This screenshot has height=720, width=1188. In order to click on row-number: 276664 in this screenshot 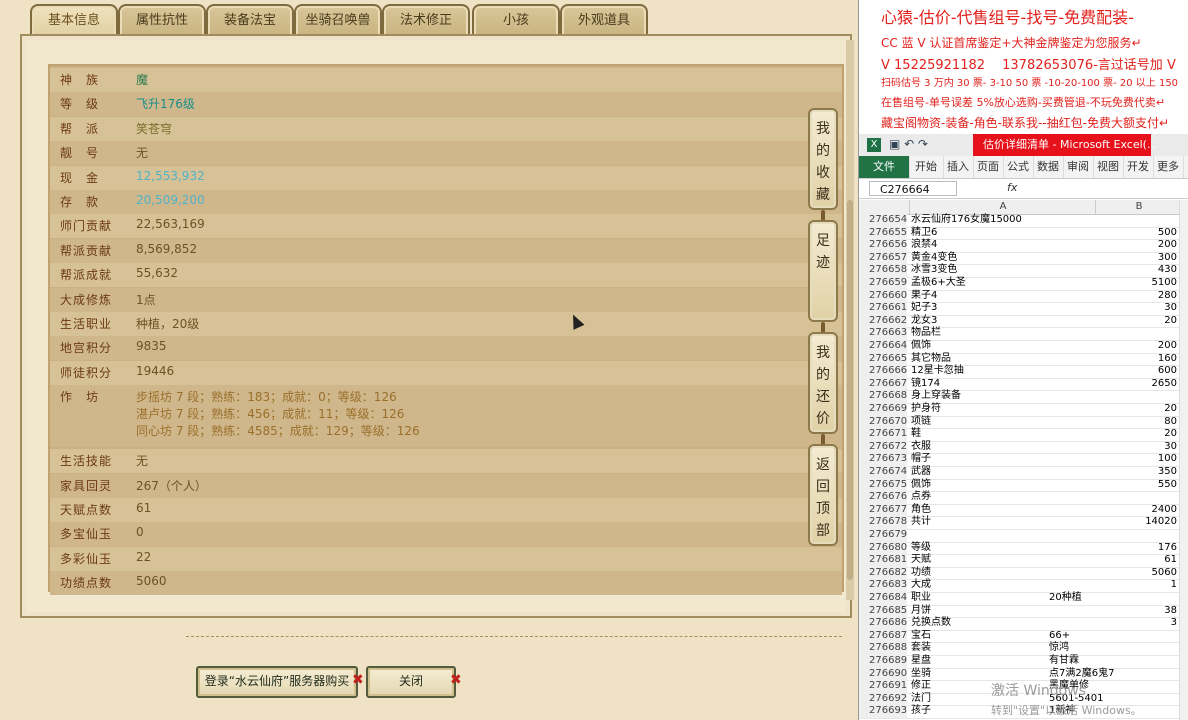, I will do `click(883, 346)`.